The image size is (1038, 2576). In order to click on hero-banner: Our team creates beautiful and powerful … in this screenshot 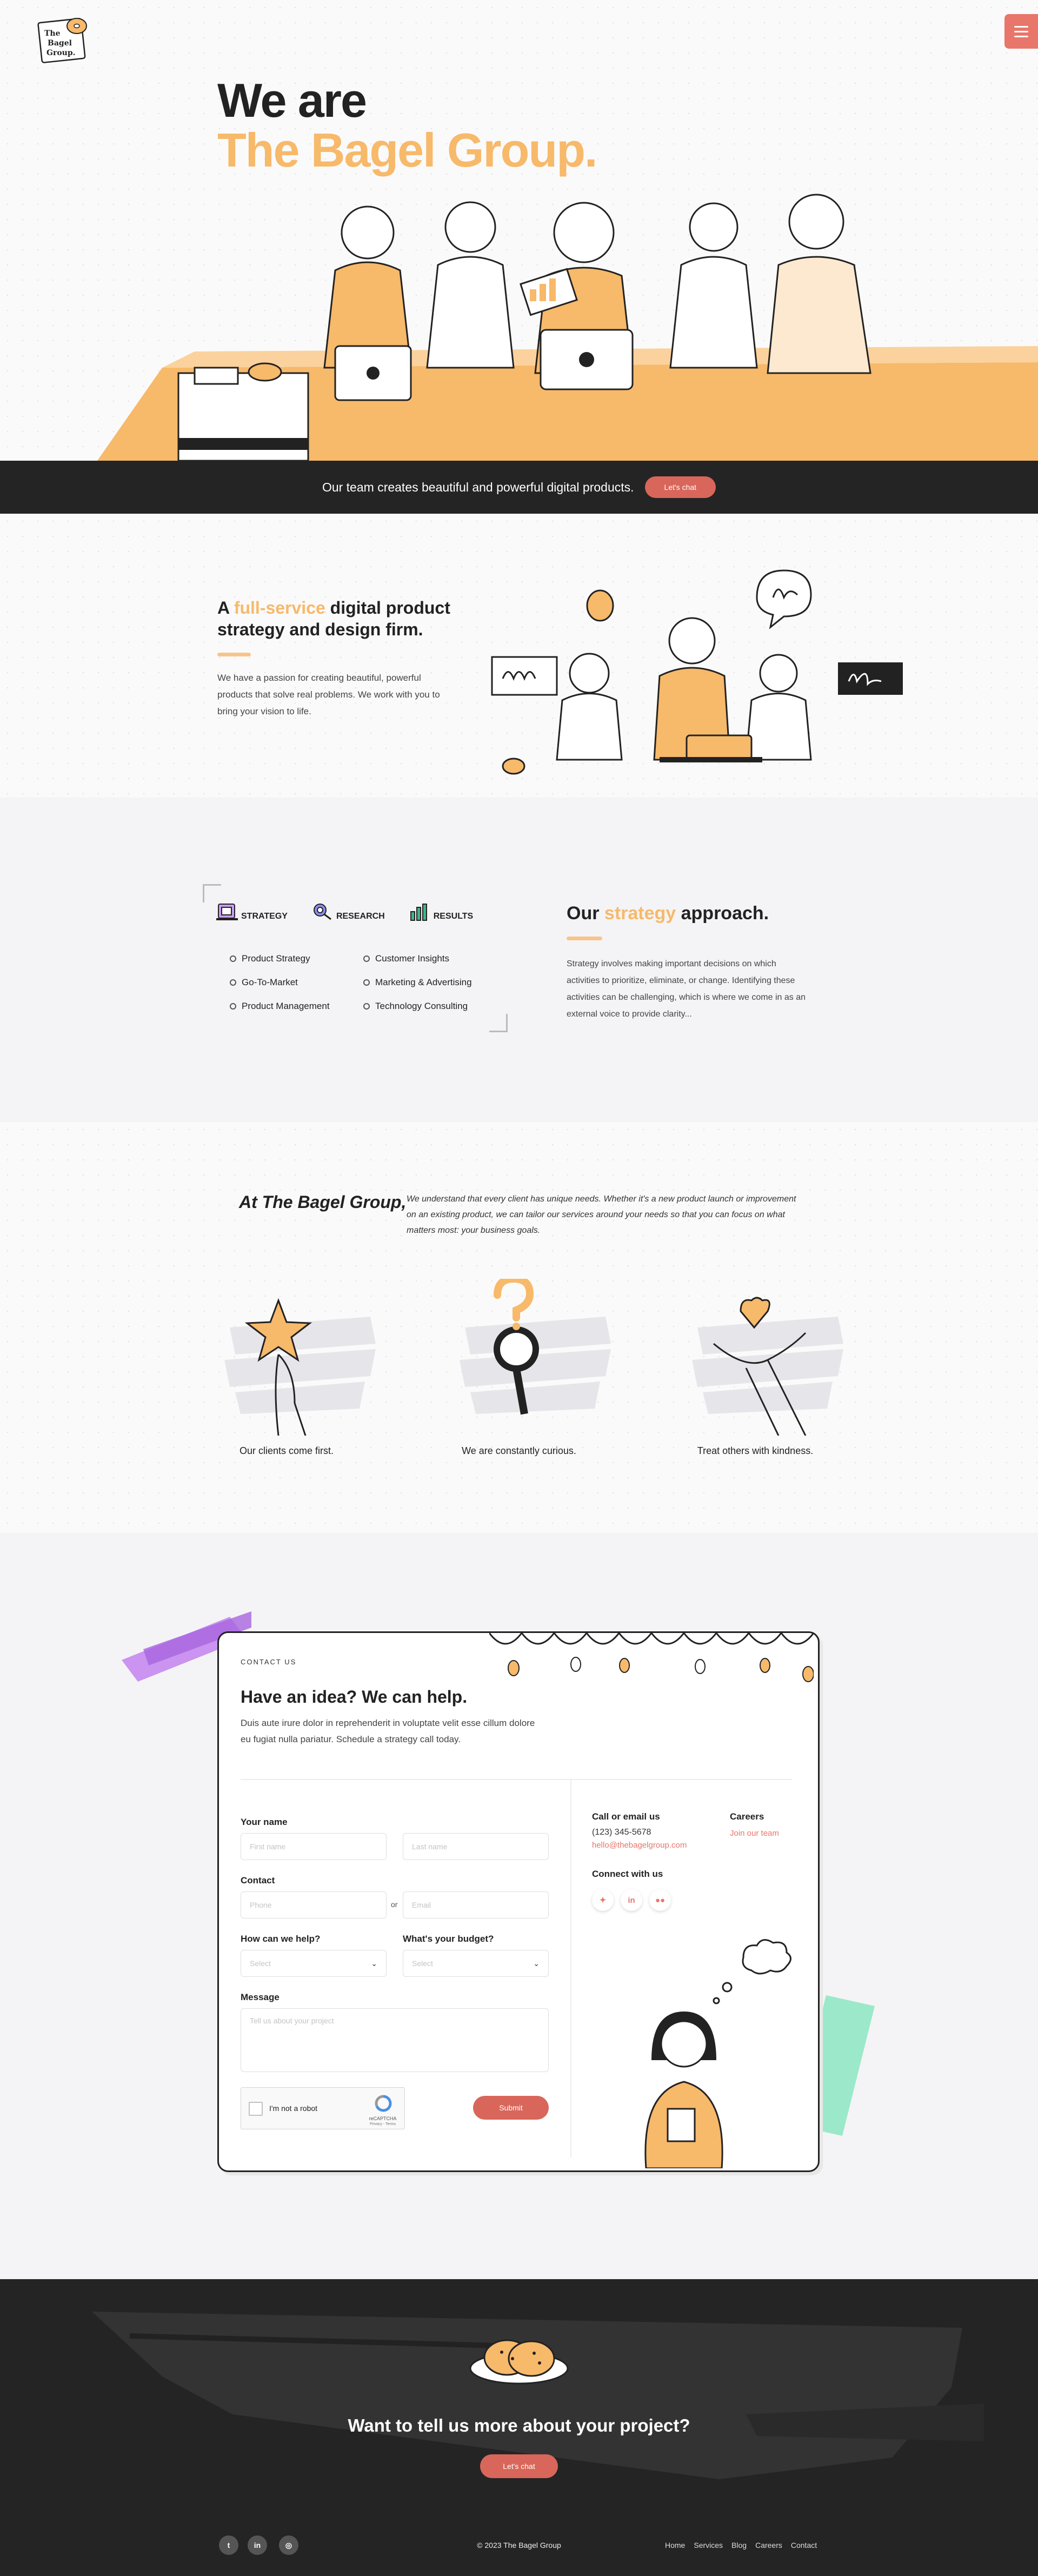, I will do `click(519, 487)`.